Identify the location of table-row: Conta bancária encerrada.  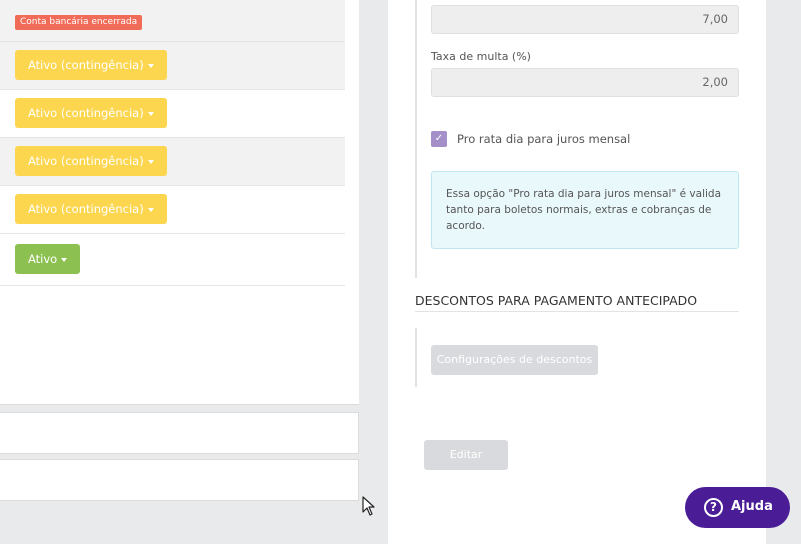
(172, 21).